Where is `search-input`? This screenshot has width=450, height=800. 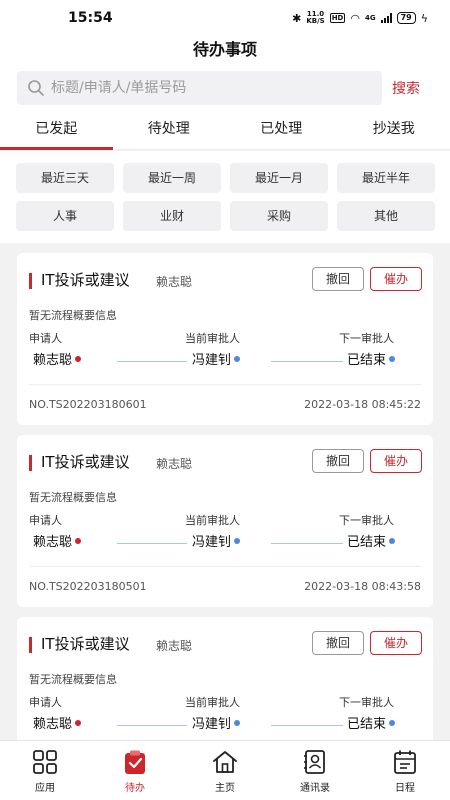 search-input is located at coordinates (211, 88).